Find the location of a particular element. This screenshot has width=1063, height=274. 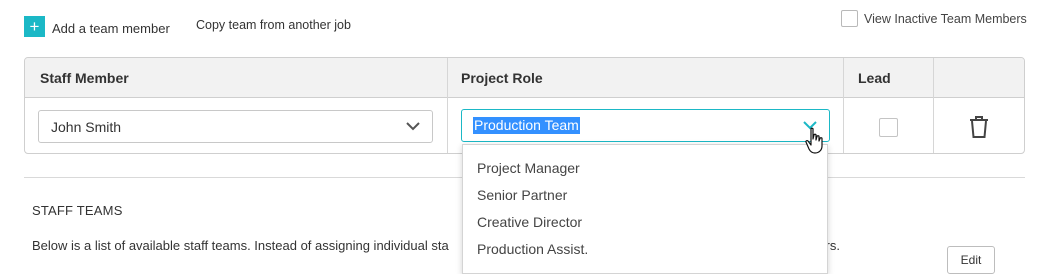

dropdown-option: Project Manager is located at coordinates (528, 168).